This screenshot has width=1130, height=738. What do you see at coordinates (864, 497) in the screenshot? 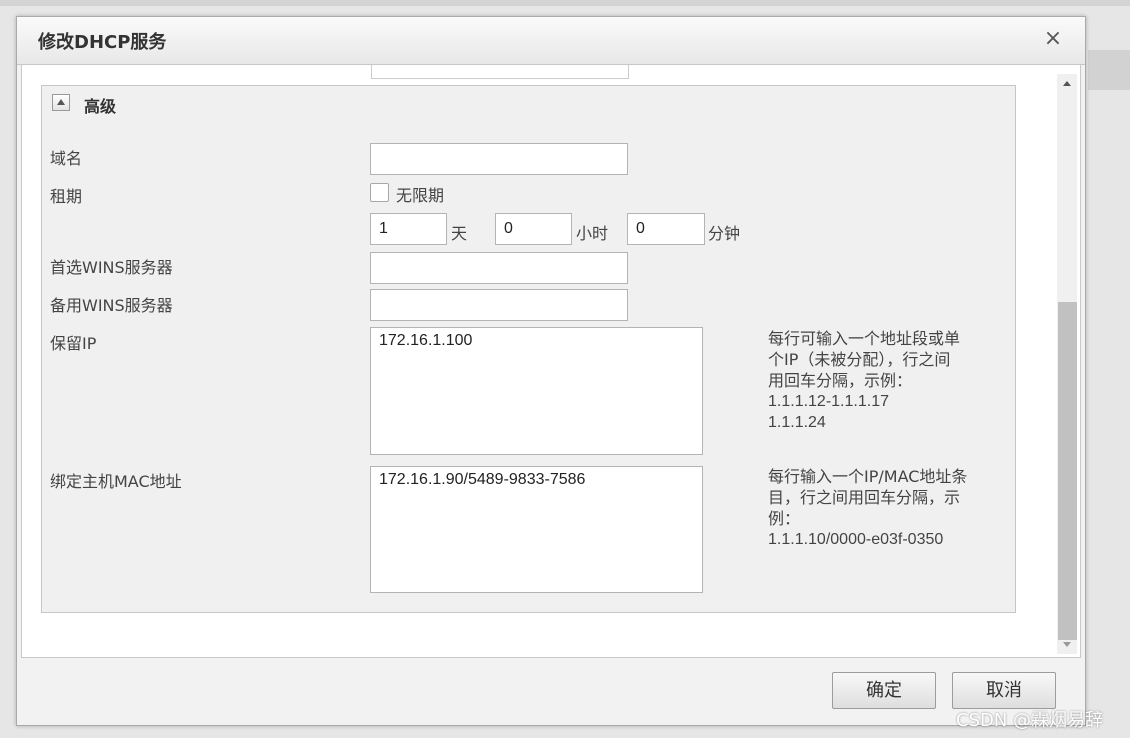
I see `bind-mac-hint-line: 目，行之间用回车分隔，示` at bounding box center [864, 497].